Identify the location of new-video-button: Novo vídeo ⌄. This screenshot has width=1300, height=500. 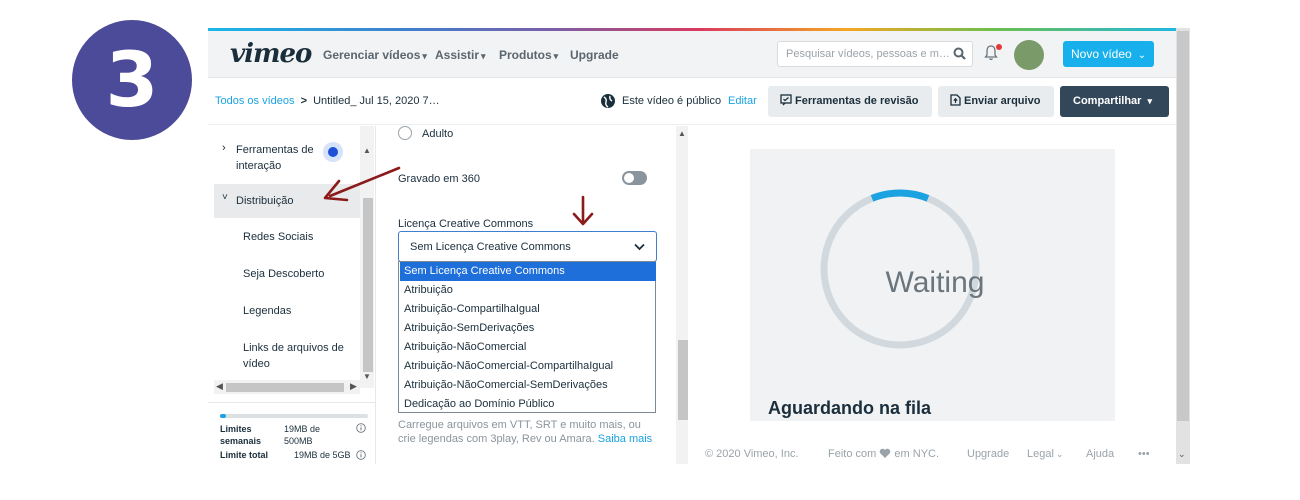
(1108, 54).